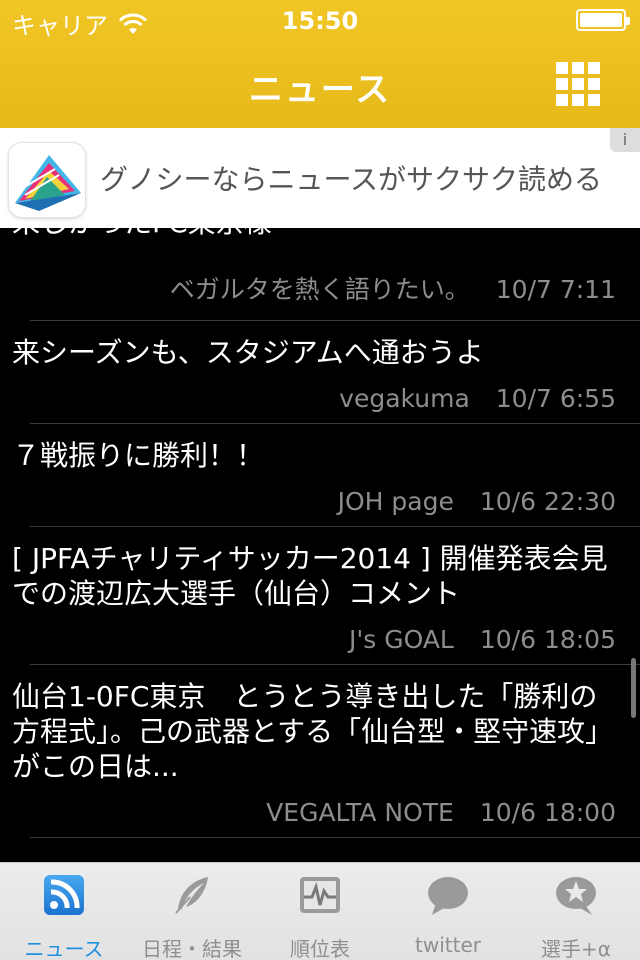 Image resolution: width=640 pixels, height=960 pixels. What do you see at coordinates (335, 396) in the screenshot?
I see `news-meta: vegakuma 10/7 6:55` at bounding box center [335, 396].